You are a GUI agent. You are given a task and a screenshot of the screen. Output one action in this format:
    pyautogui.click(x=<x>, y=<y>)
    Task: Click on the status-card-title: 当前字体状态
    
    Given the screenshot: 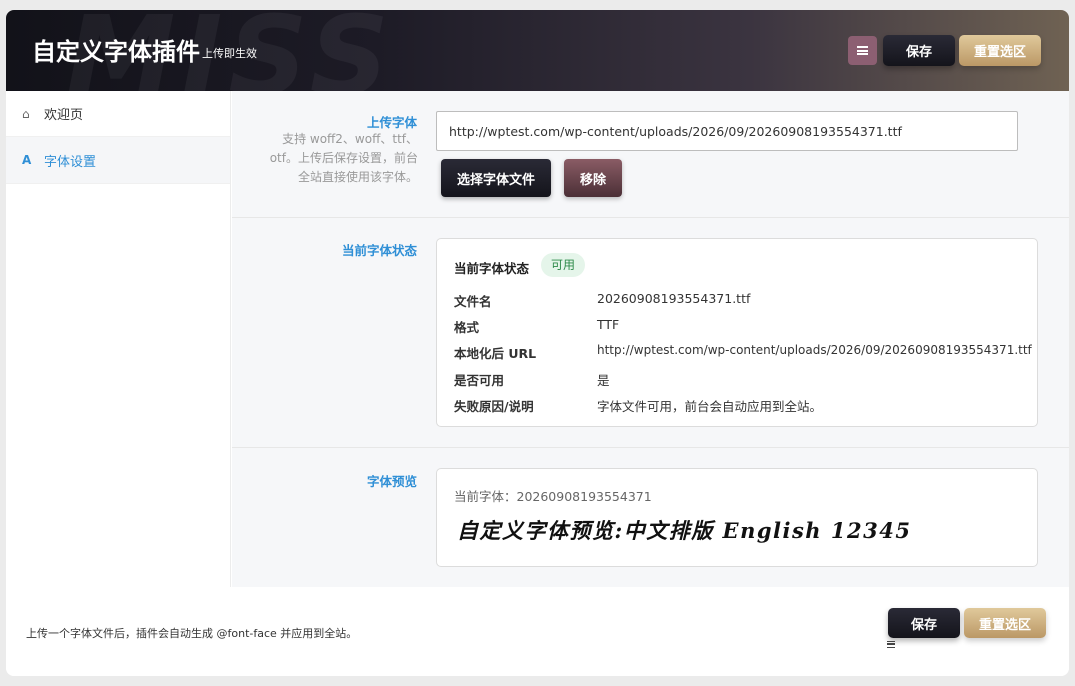 What is the action you would take?
    pyautogui.click(x=492, y=268)
    